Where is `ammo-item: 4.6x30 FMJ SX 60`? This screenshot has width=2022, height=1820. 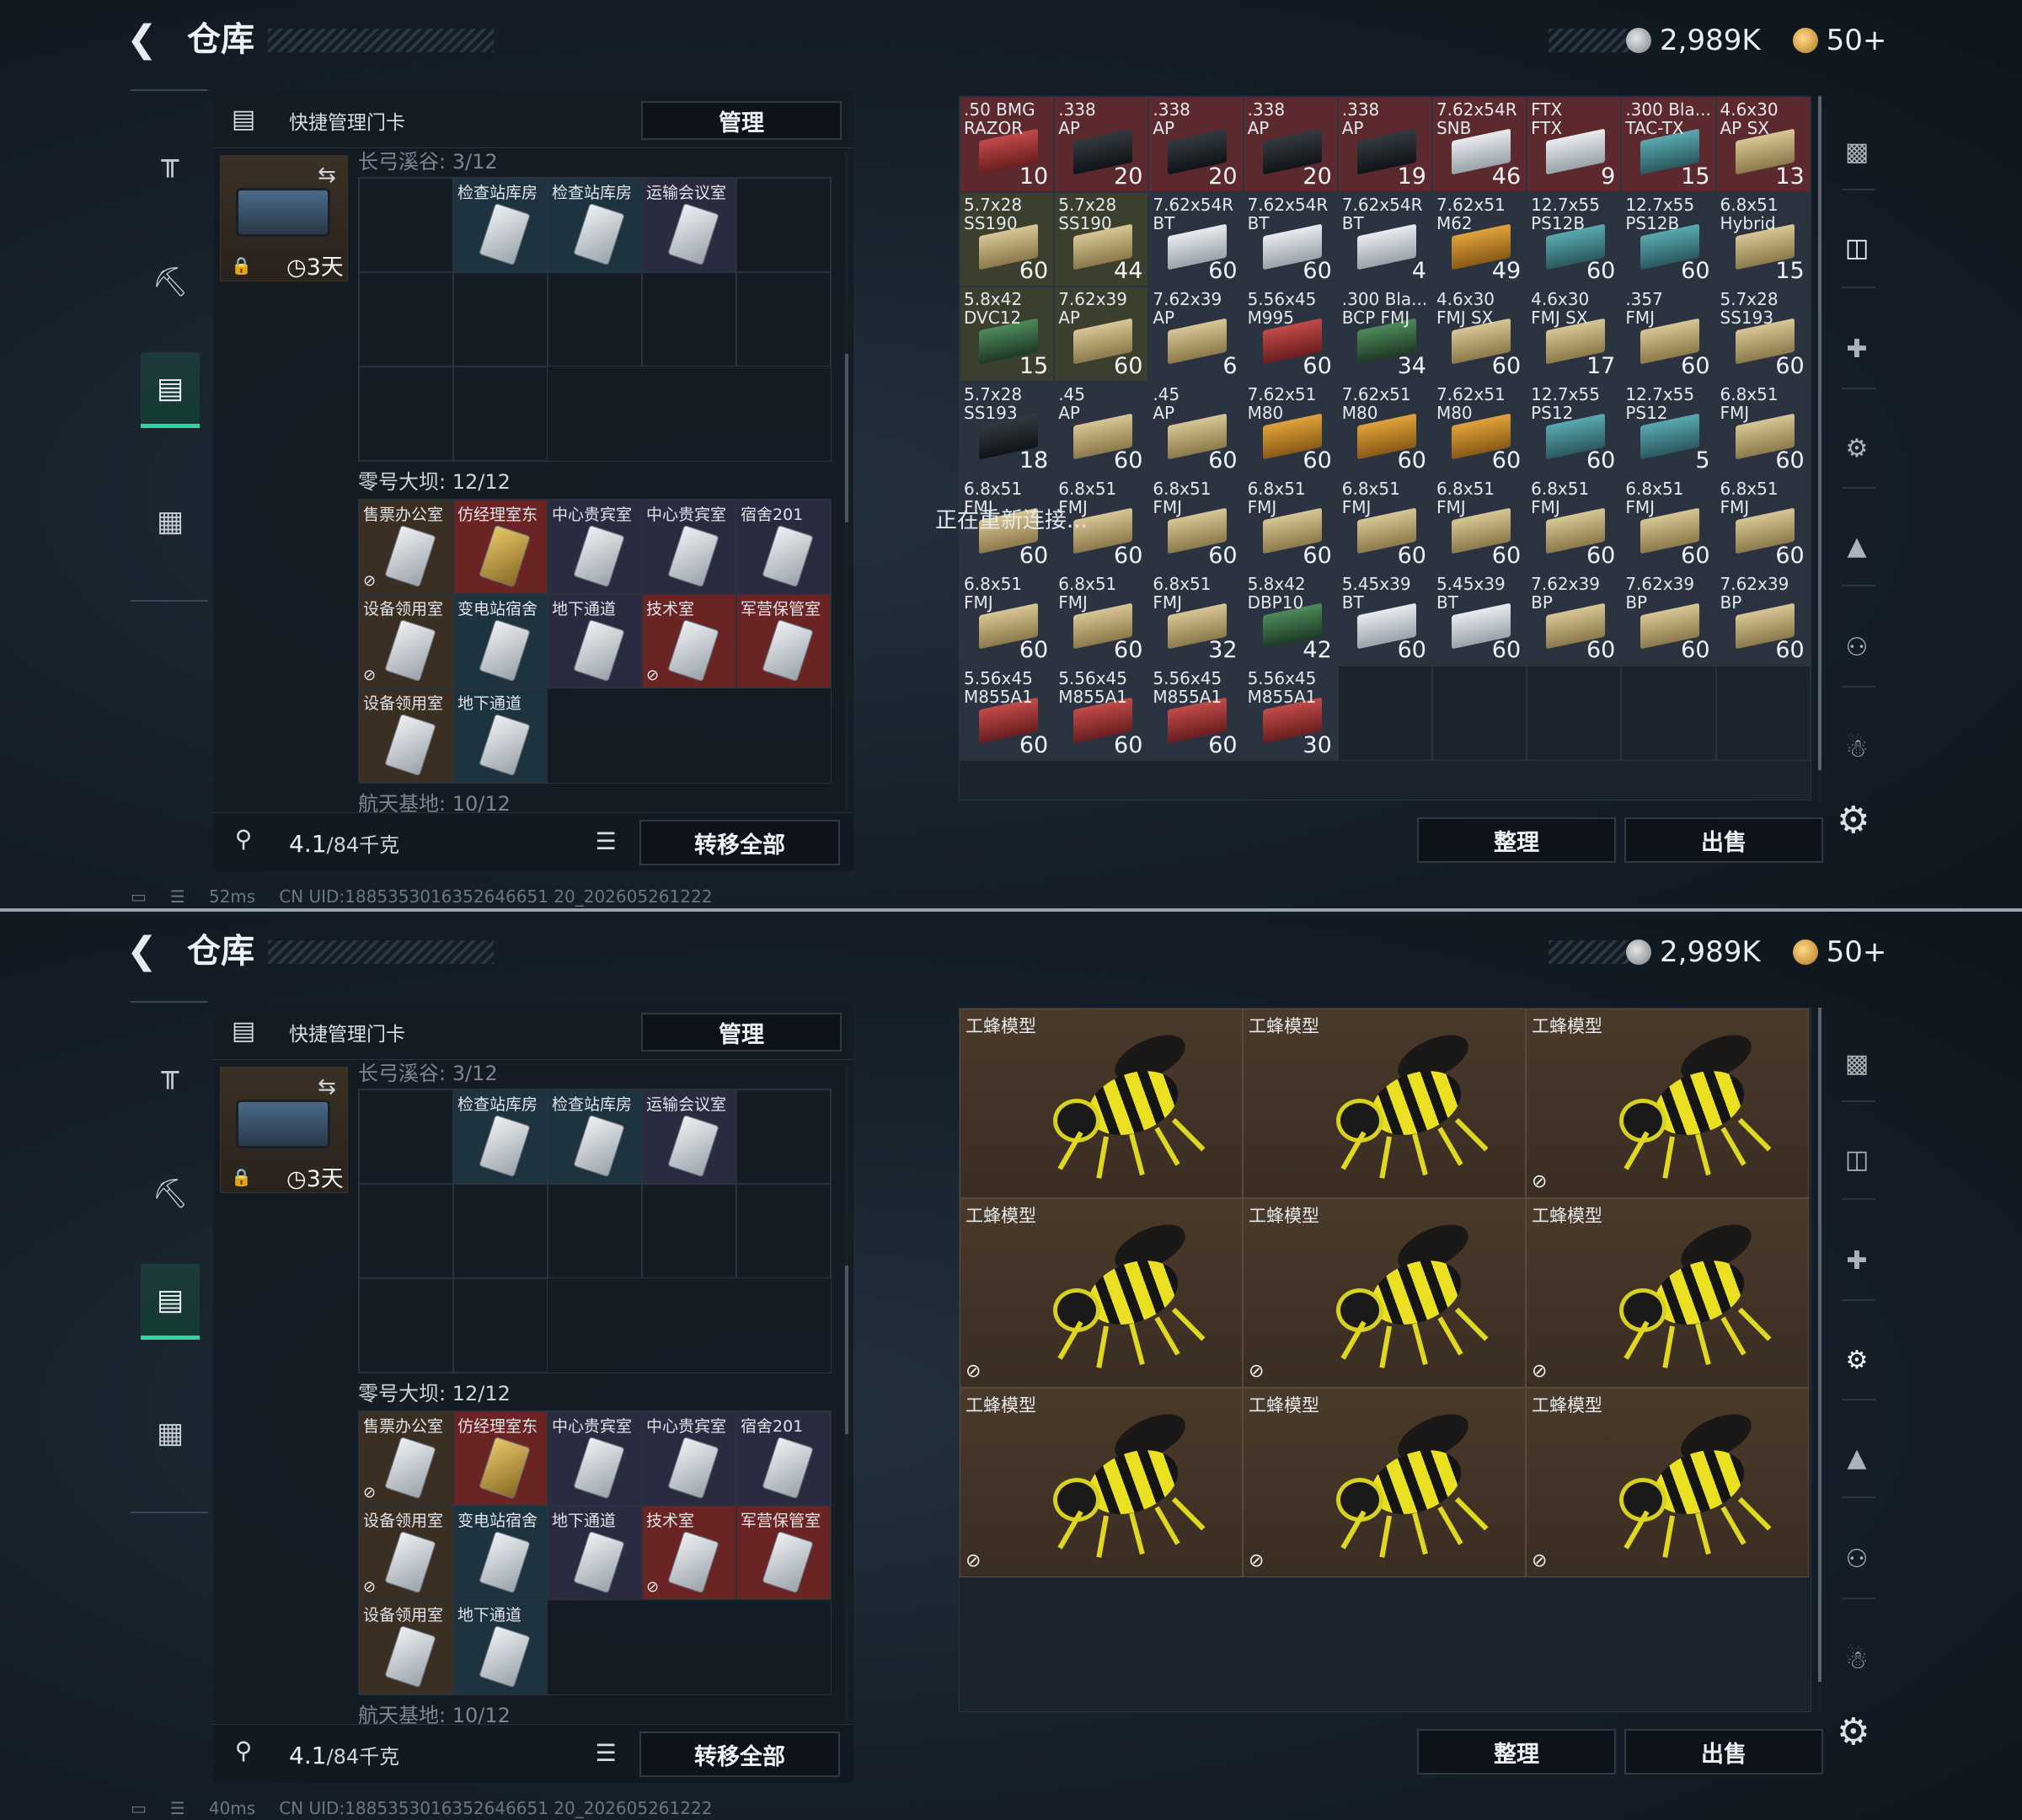 ammo-item: 4.6x30 FMJ SX 60 is located at coordinates (1479, 334).